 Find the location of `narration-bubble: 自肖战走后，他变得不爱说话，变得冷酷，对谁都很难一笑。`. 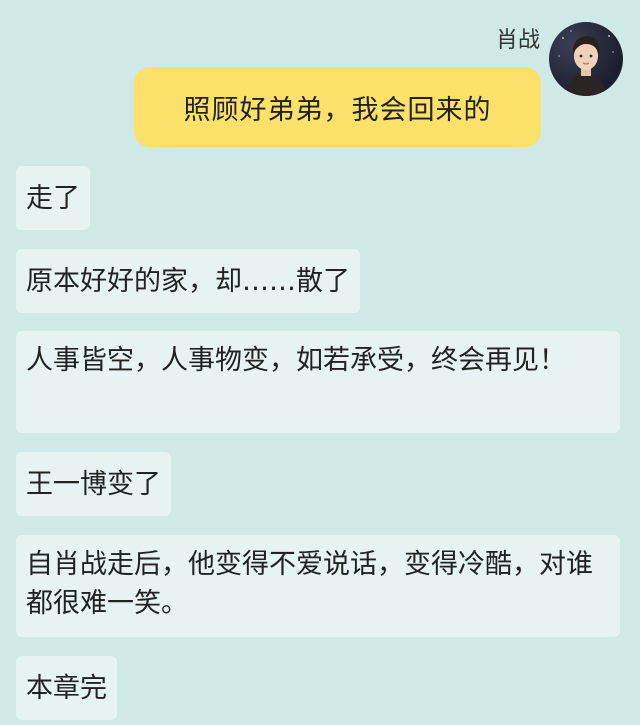

narration-bubble: 自肖战走后，他变得不爱说话，变得冷酷，对谁都很难一笑。 is located at coordinates (318, 586).